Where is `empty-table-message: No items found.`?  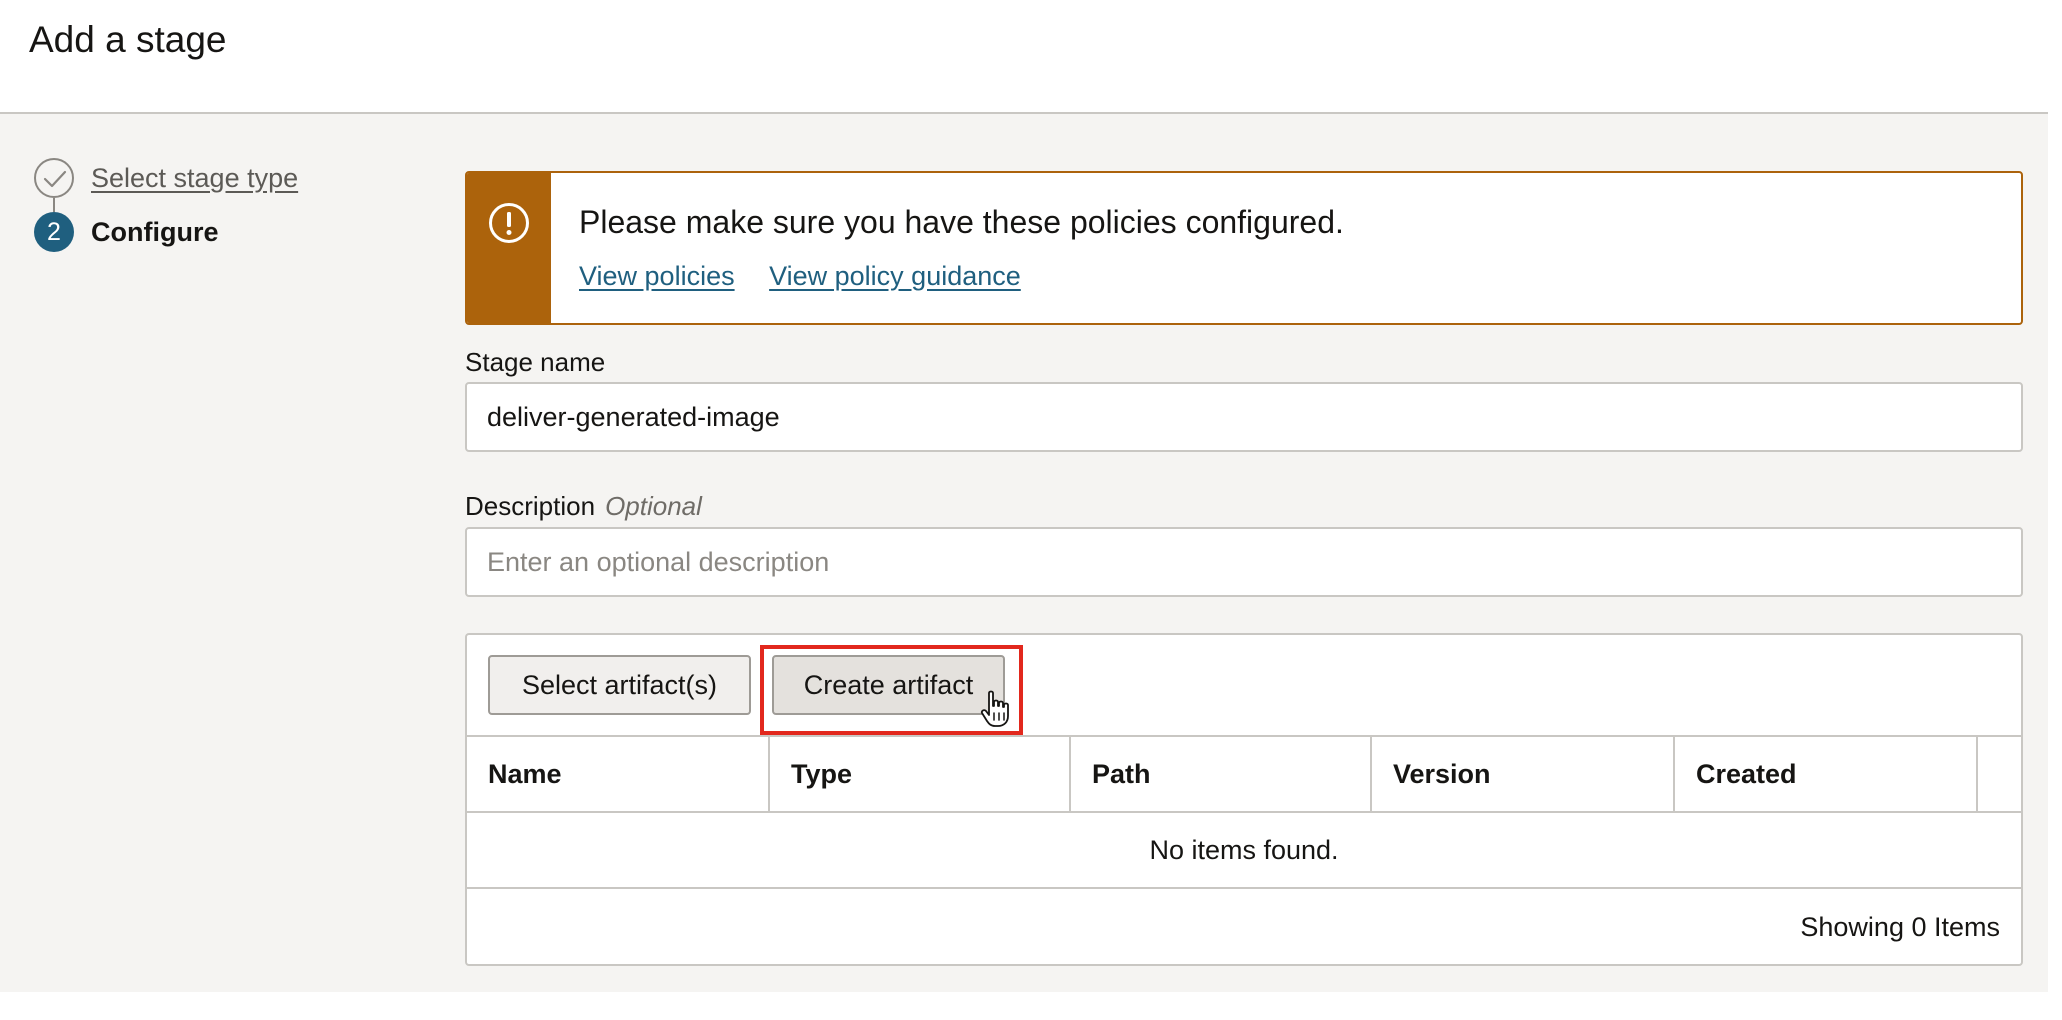 empty-table-message: No items found. is located at coordinates (1244, 851).